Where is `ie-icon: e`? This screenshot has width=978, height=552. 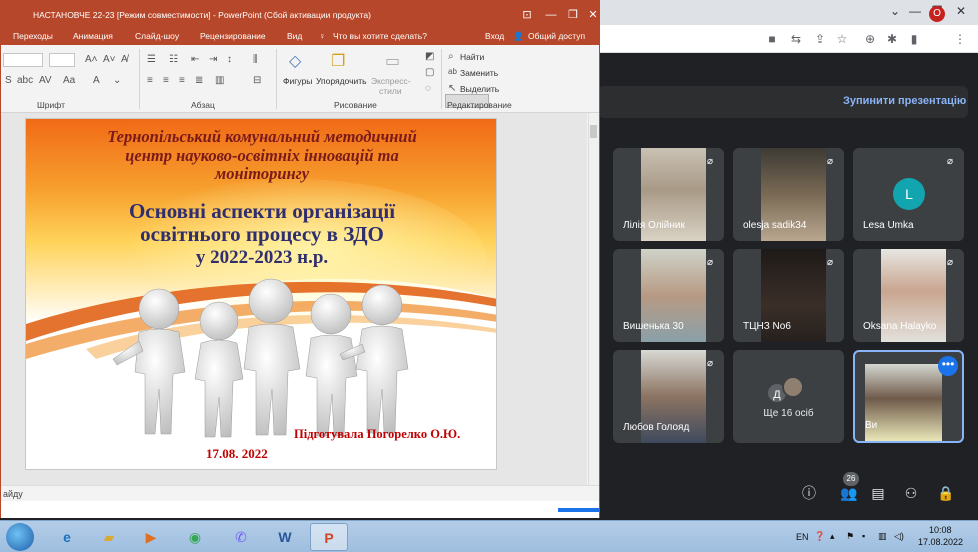
ie-icon: e is located at coordinates (67, 537).